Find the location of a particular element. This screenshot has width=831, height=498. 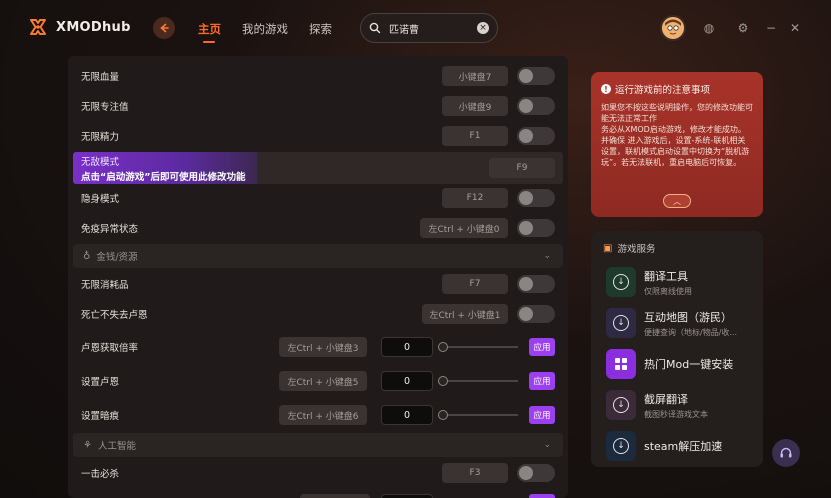

hotkey-button: F7 is located at coordinates (475, 284).